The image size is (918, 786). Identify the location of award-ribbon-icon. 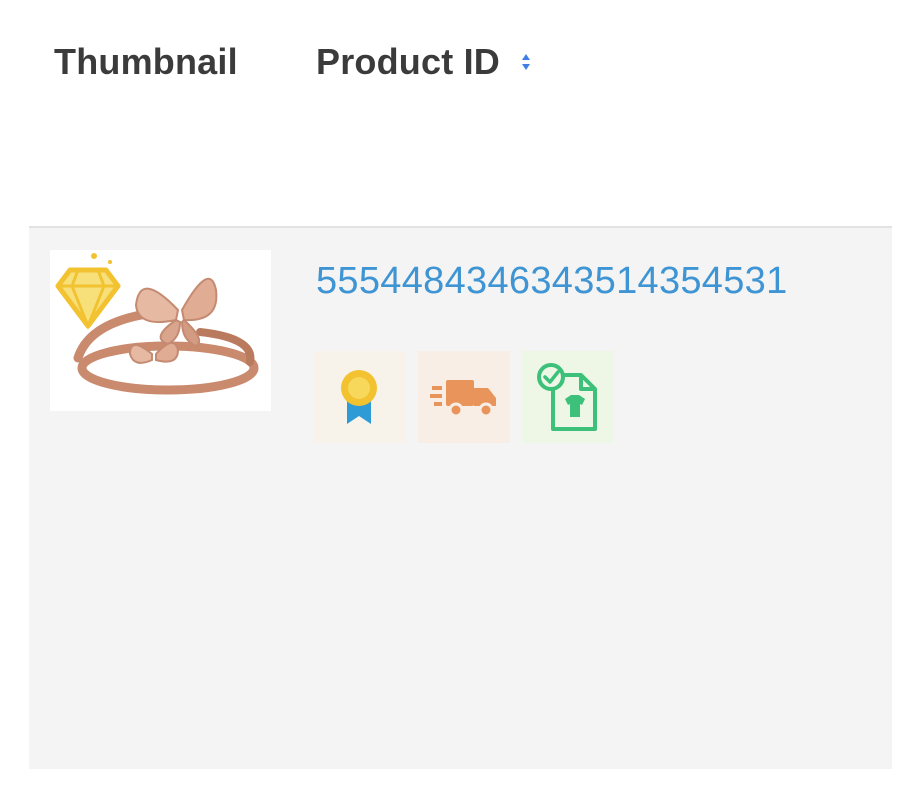
(359, 397).